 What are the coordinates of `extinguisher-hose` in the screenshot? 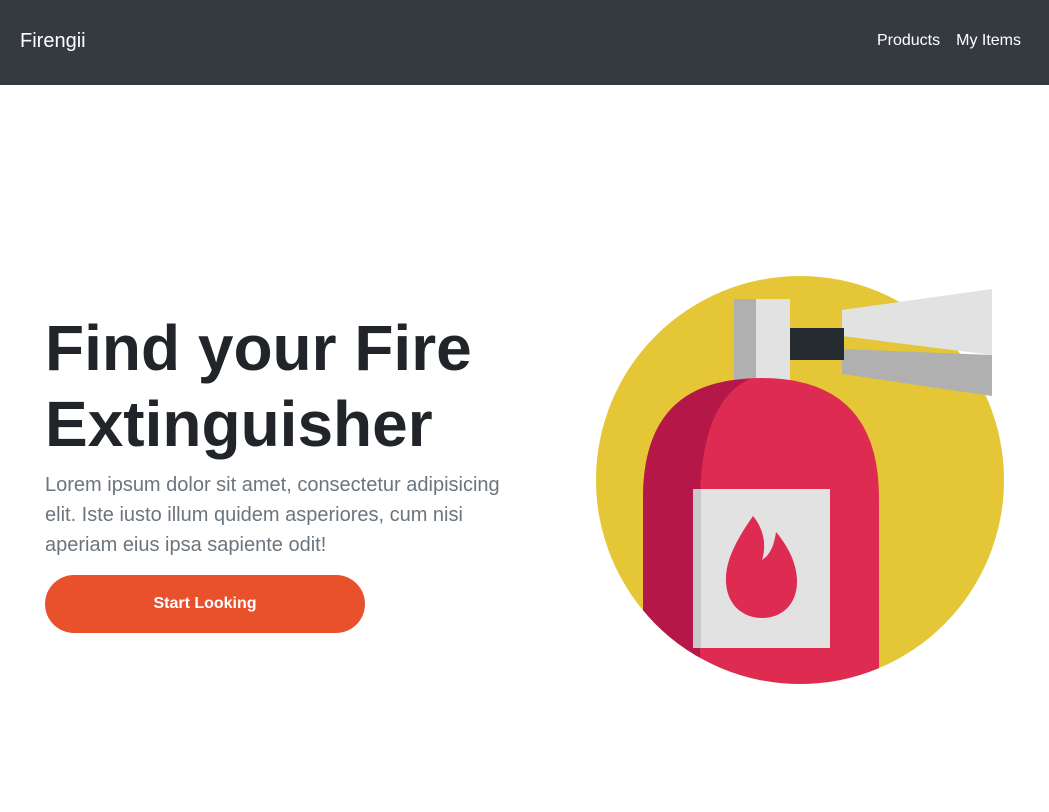 It's located at (816, 344).